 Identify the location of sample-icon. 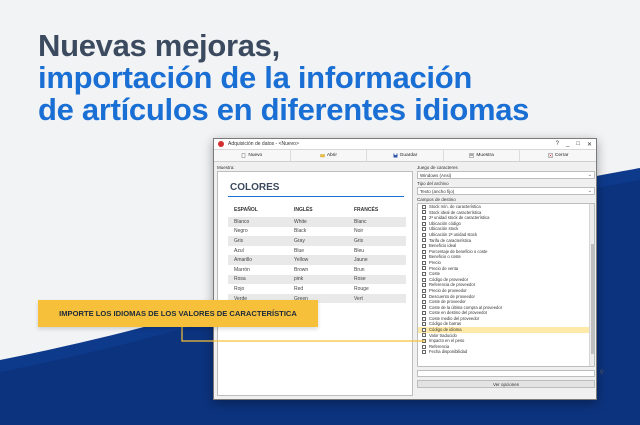
(472, 155).